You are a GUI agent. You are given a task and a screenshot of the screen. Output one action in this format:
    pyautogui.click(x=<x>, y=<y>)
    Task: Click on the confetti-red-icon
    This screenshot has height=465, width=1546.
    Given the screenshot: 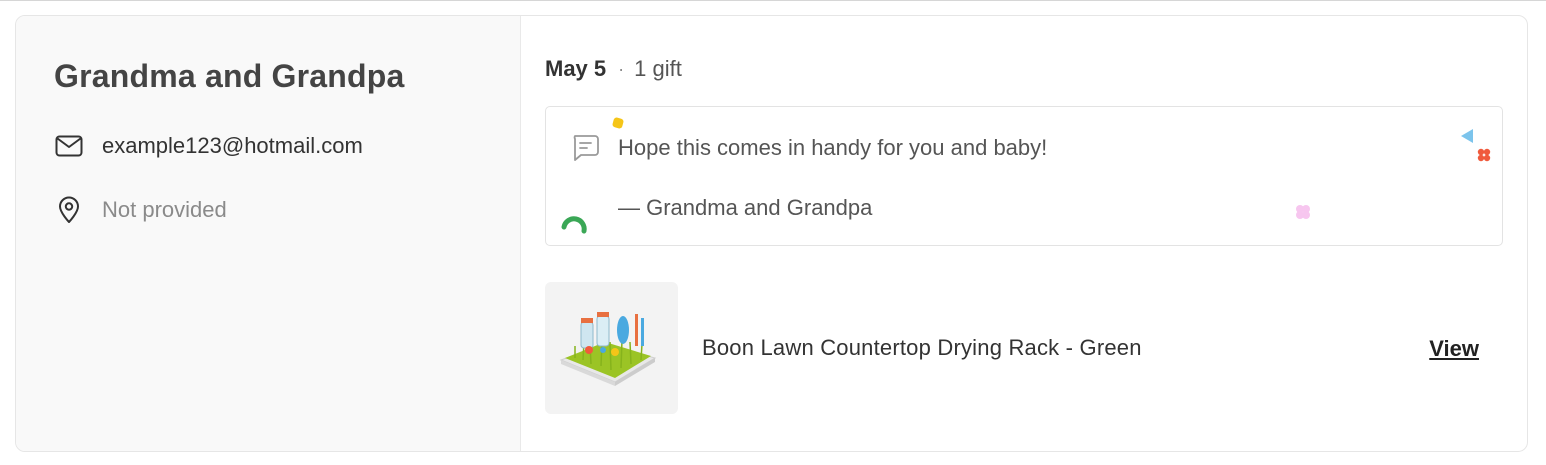 What is the action you would take?
    pyautogui.click(x=1484, y=155)
    